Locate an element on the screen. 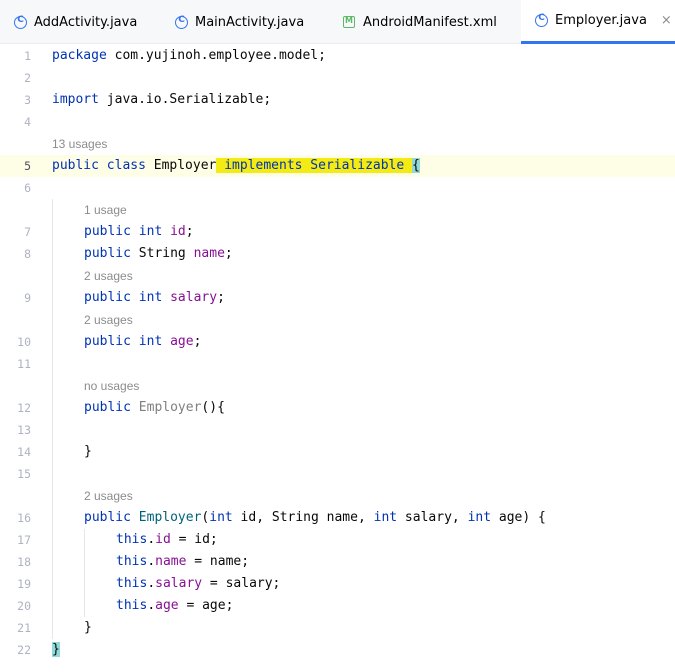 Image resolution: width=675 pixels, height=672 pixels. tab-label: AddActivity.java is located at coordinates (86, 22).